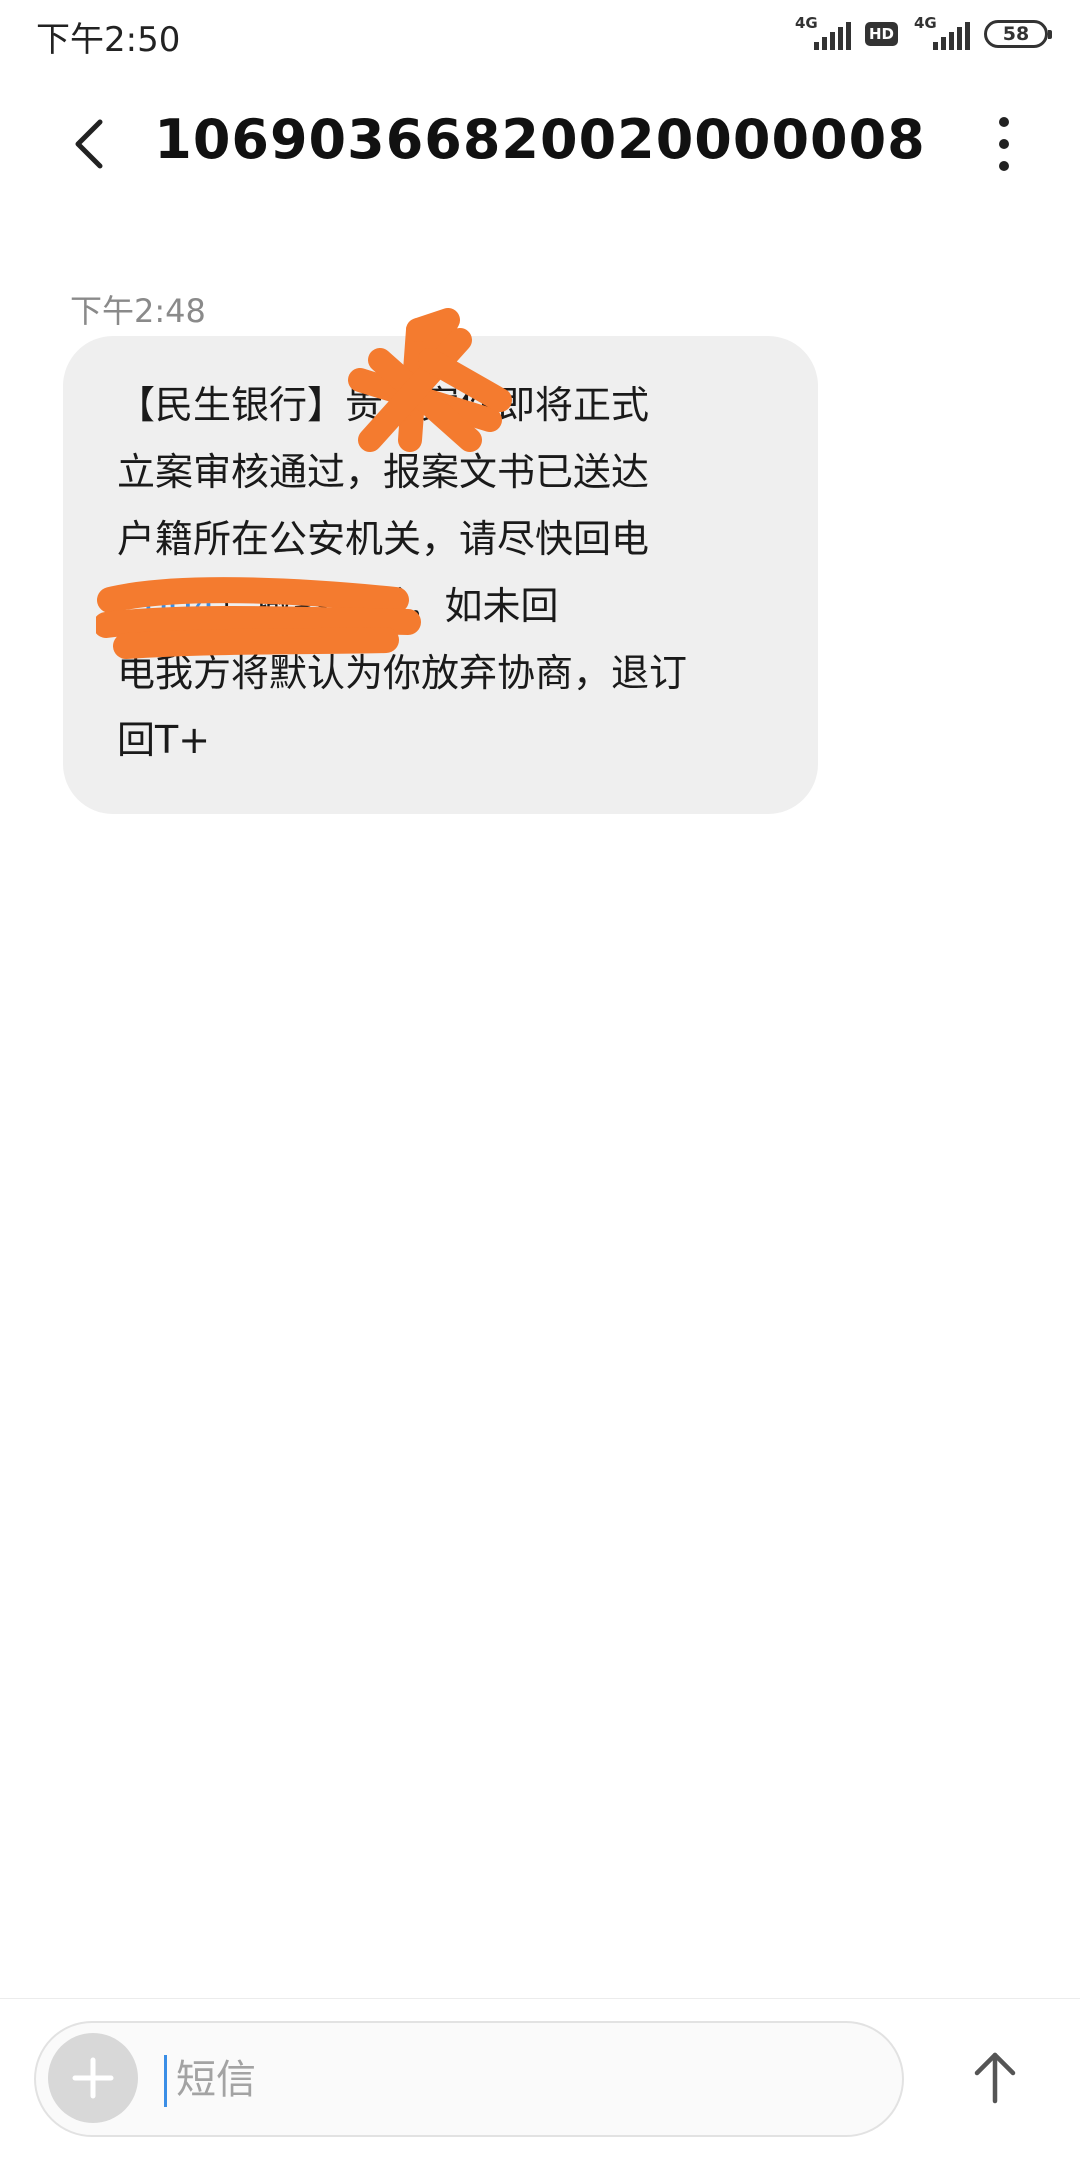 Image resolution: width=1080 pixels, height=2161 pixels. What do you see at coordinates (138, 311) in the screenshot?
I see `message-timestamp: 下午2:48` at bounding box center [138, 311].